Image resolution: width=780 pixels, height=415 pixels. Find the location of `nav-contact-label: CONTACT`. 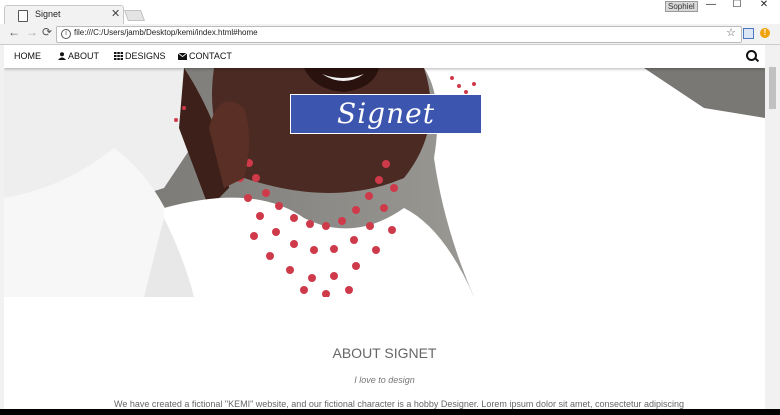

nav-contact-label: CONTACT is located at coordinates (210, 56).